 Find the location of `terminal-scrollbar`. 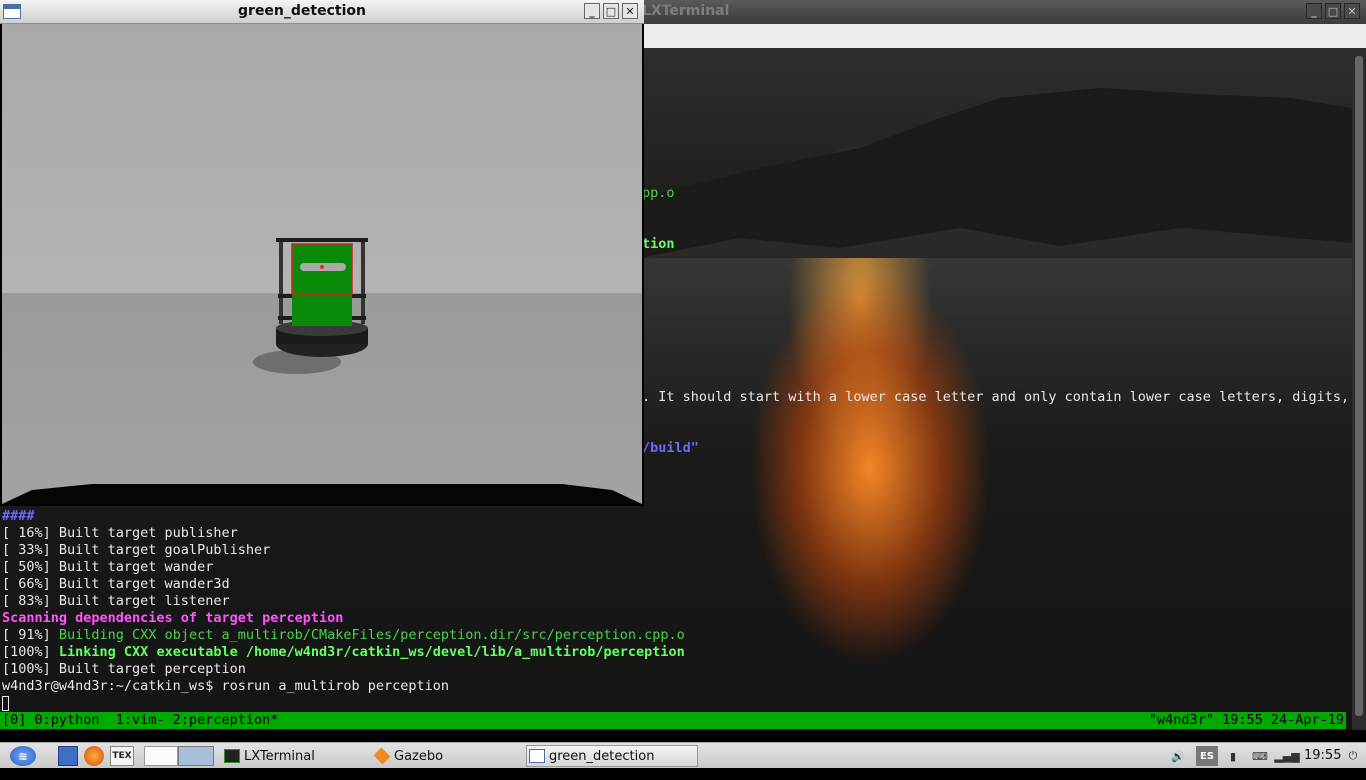

terminal-scrollbar is located at coordinates (1359, 389).